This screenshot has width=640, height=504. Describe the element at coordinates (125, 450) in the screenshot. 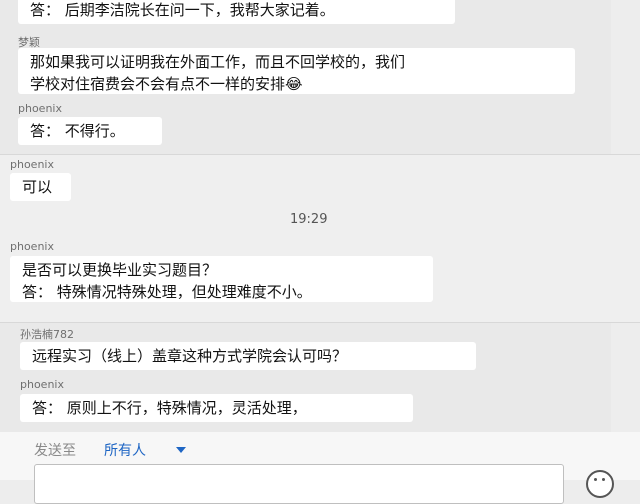

I see `recipient-selector: 所有人` at that location.